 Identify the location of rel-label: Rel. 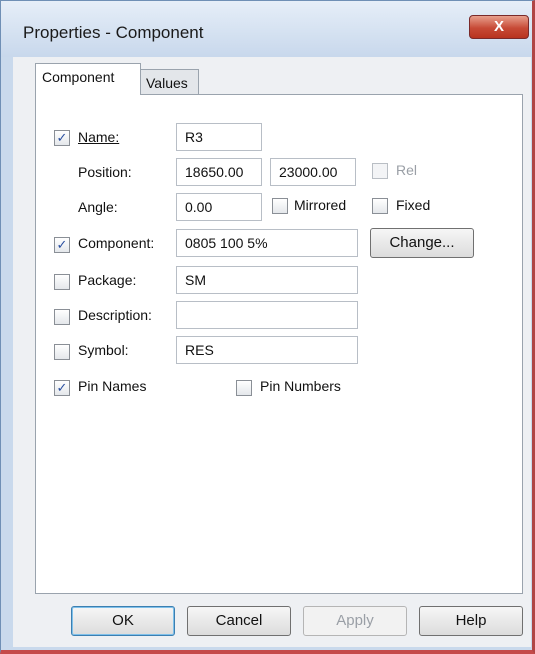
(407, 170).